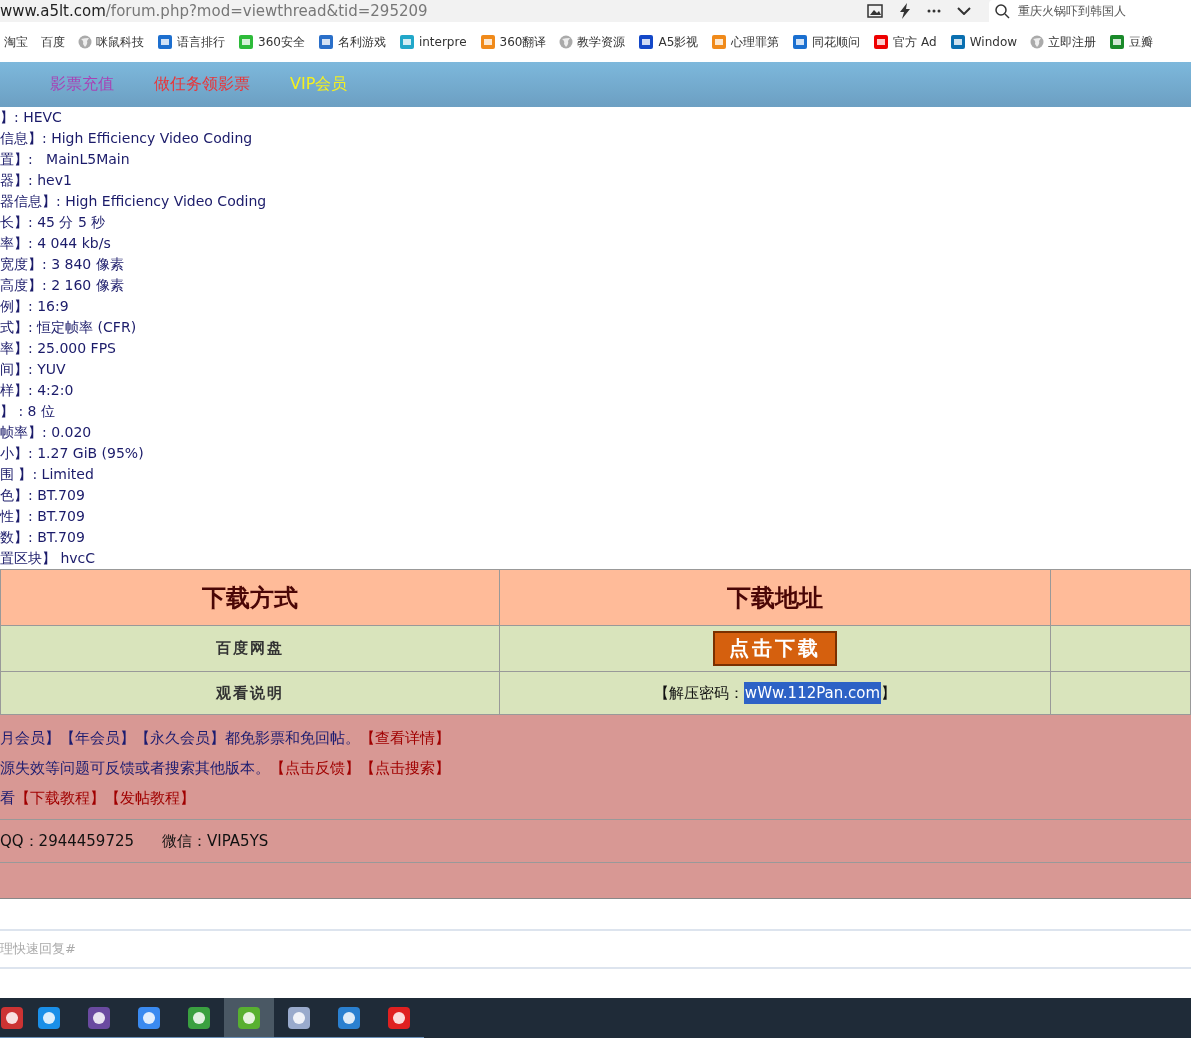  Describe the element at coordinates (62, 264) in the screenshot. I see `media-info-line: 宽度】: 3 840 像素` at that location.